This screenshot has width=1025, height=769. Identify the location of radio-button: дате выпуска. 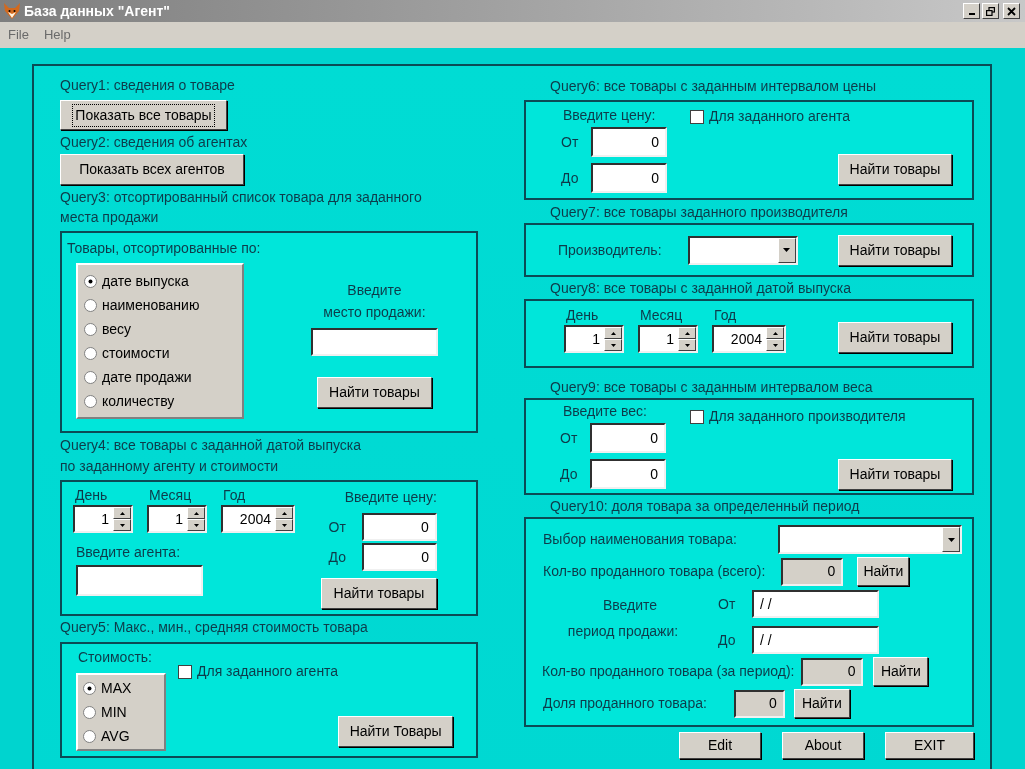
(163, 281).